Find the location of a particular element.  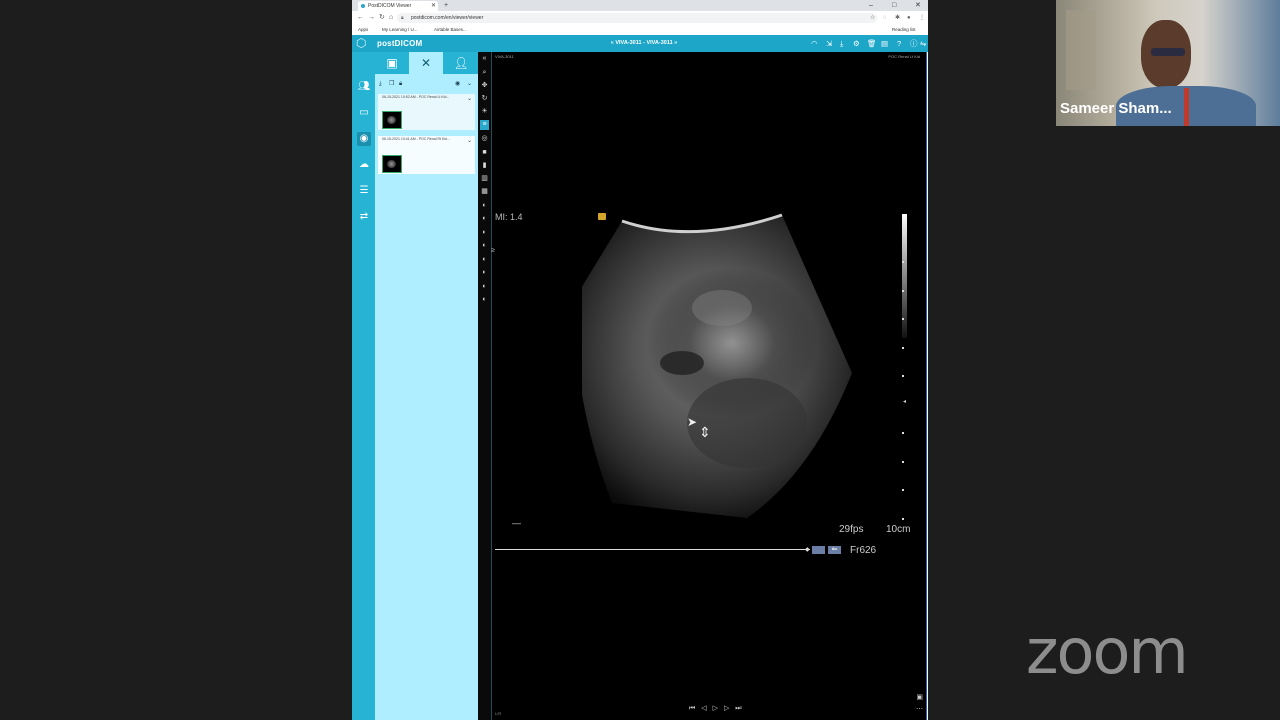

collapse-icon: « is located at coordinates (484, 59).